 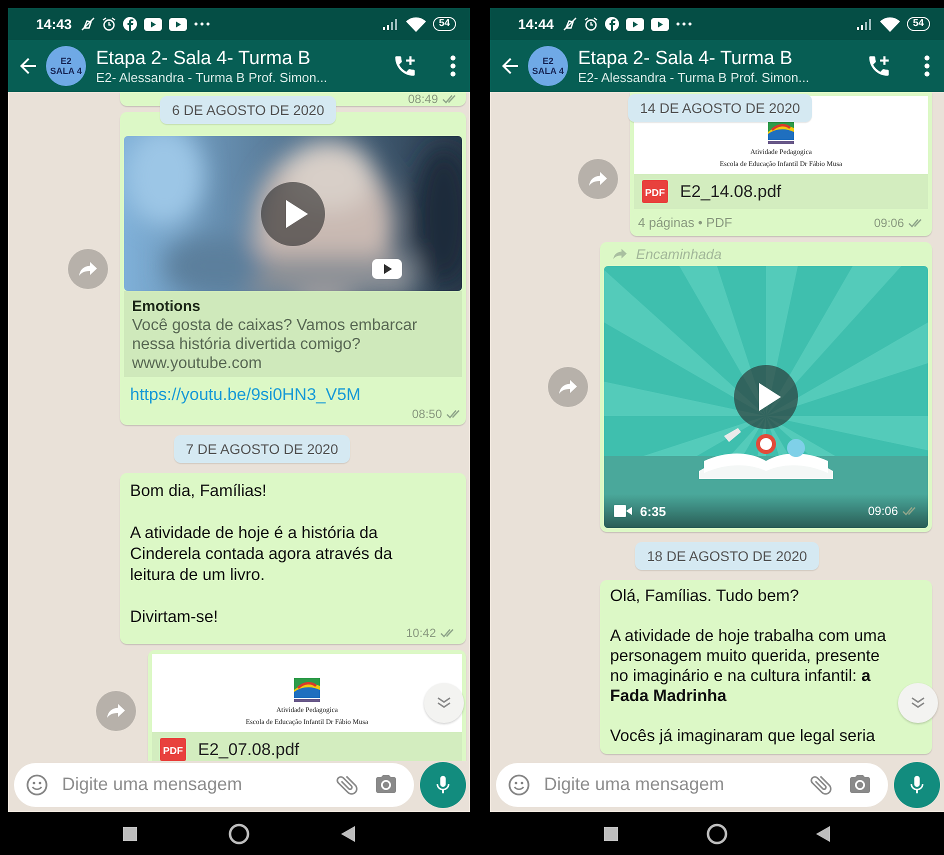 I want to click on forwarded-label: Encaminhada, so click(x=679, y=254).